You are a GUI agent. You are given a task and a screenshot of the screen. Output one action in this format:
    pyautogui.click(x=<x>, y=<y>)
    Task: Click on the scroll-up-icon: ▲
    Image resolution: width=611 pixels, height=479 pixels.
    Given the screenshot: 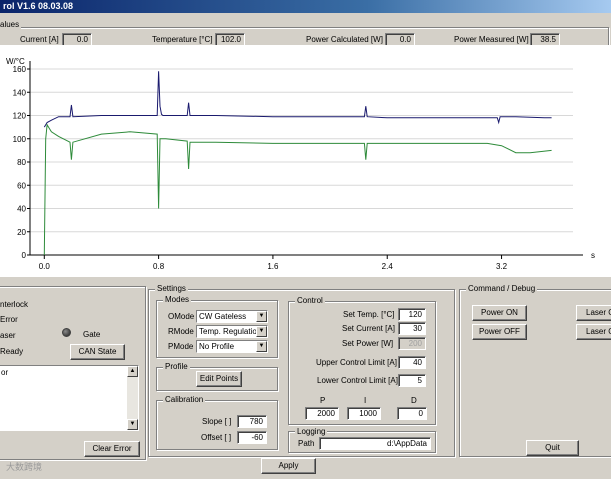 What is the action you would take?
    pyautogui.click(x=132, y=371)
    